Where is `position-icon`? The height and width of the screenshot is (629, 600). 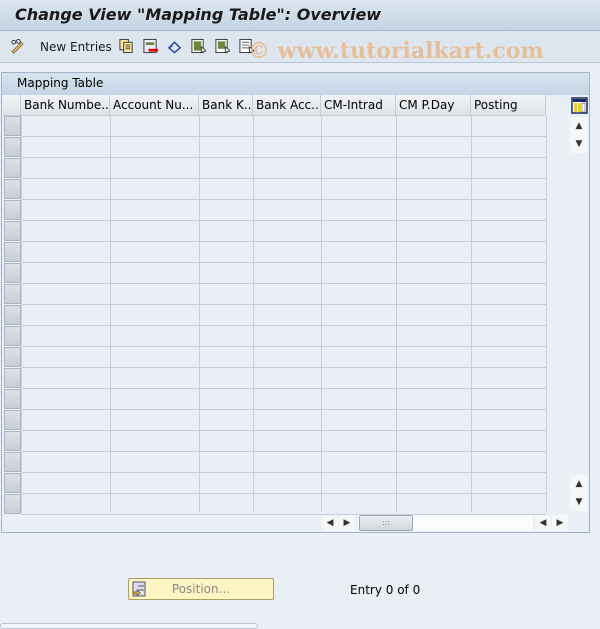 position-icon is located at coordinates (139, 589).